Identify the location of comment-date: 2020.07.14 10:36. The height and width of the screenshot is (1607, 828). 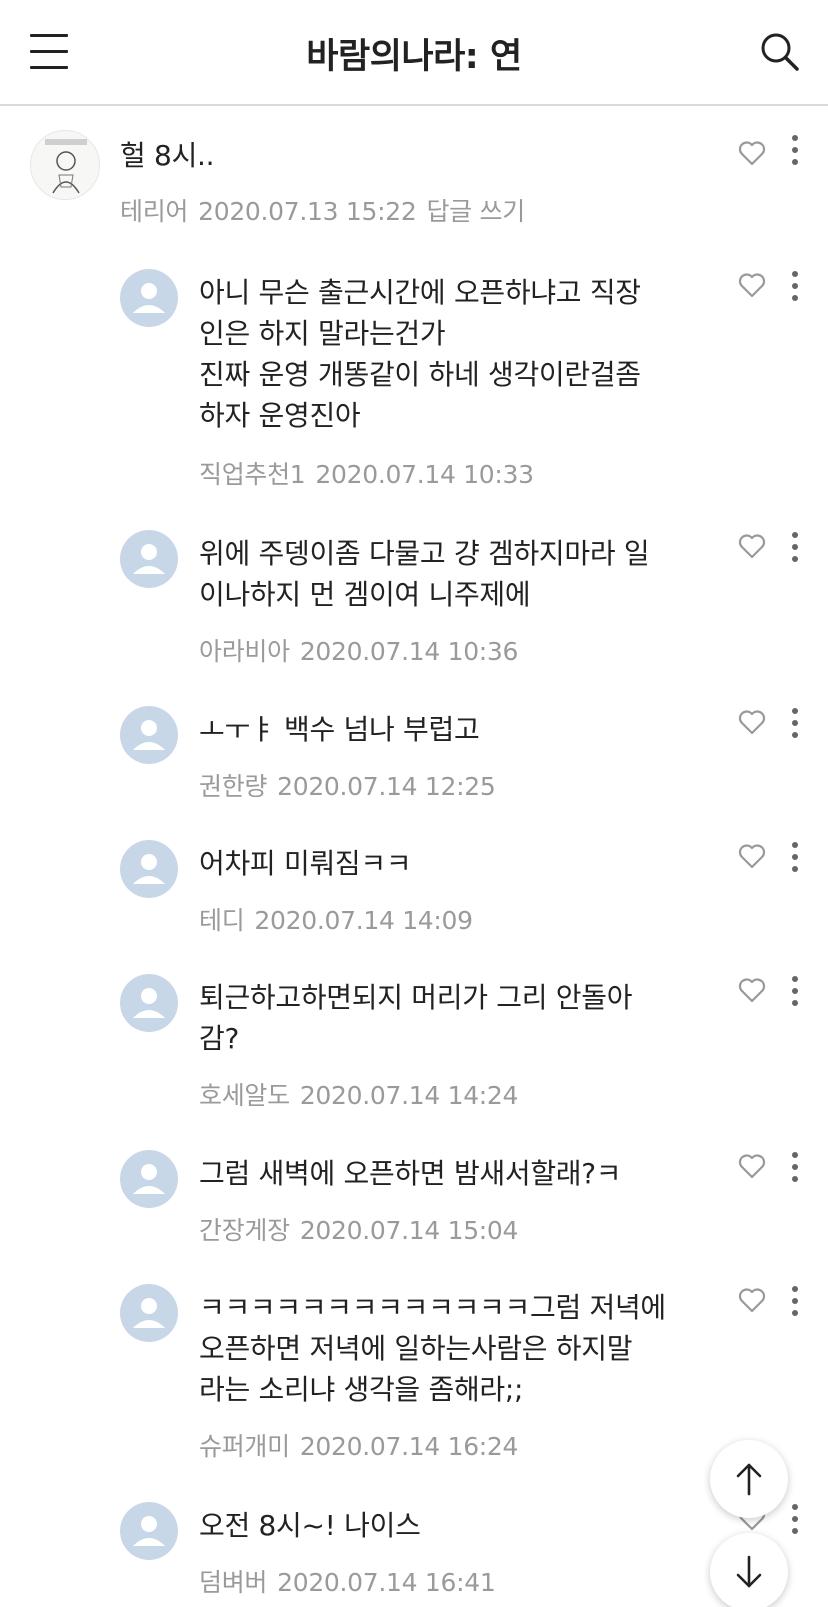
(409, 651).